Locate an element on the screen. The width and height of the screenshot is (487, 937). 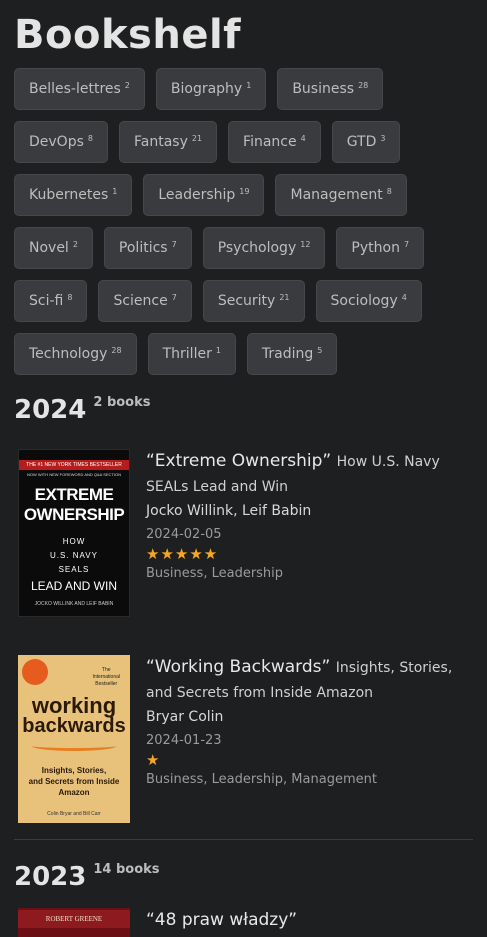
book-categories: Business, Leadership is located at coordinates (215, 573).